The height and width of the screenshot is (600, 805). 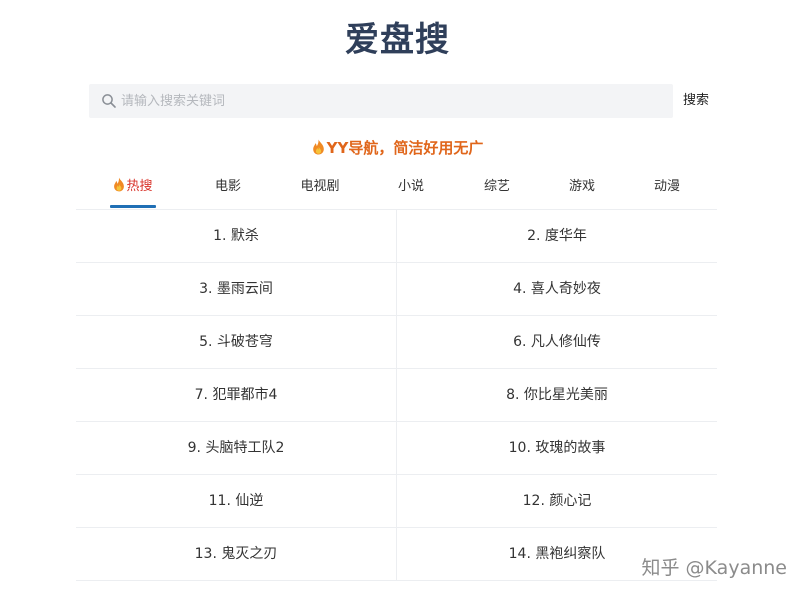 I want to click on search-bar: 搜索, so click(x=404, y=101).